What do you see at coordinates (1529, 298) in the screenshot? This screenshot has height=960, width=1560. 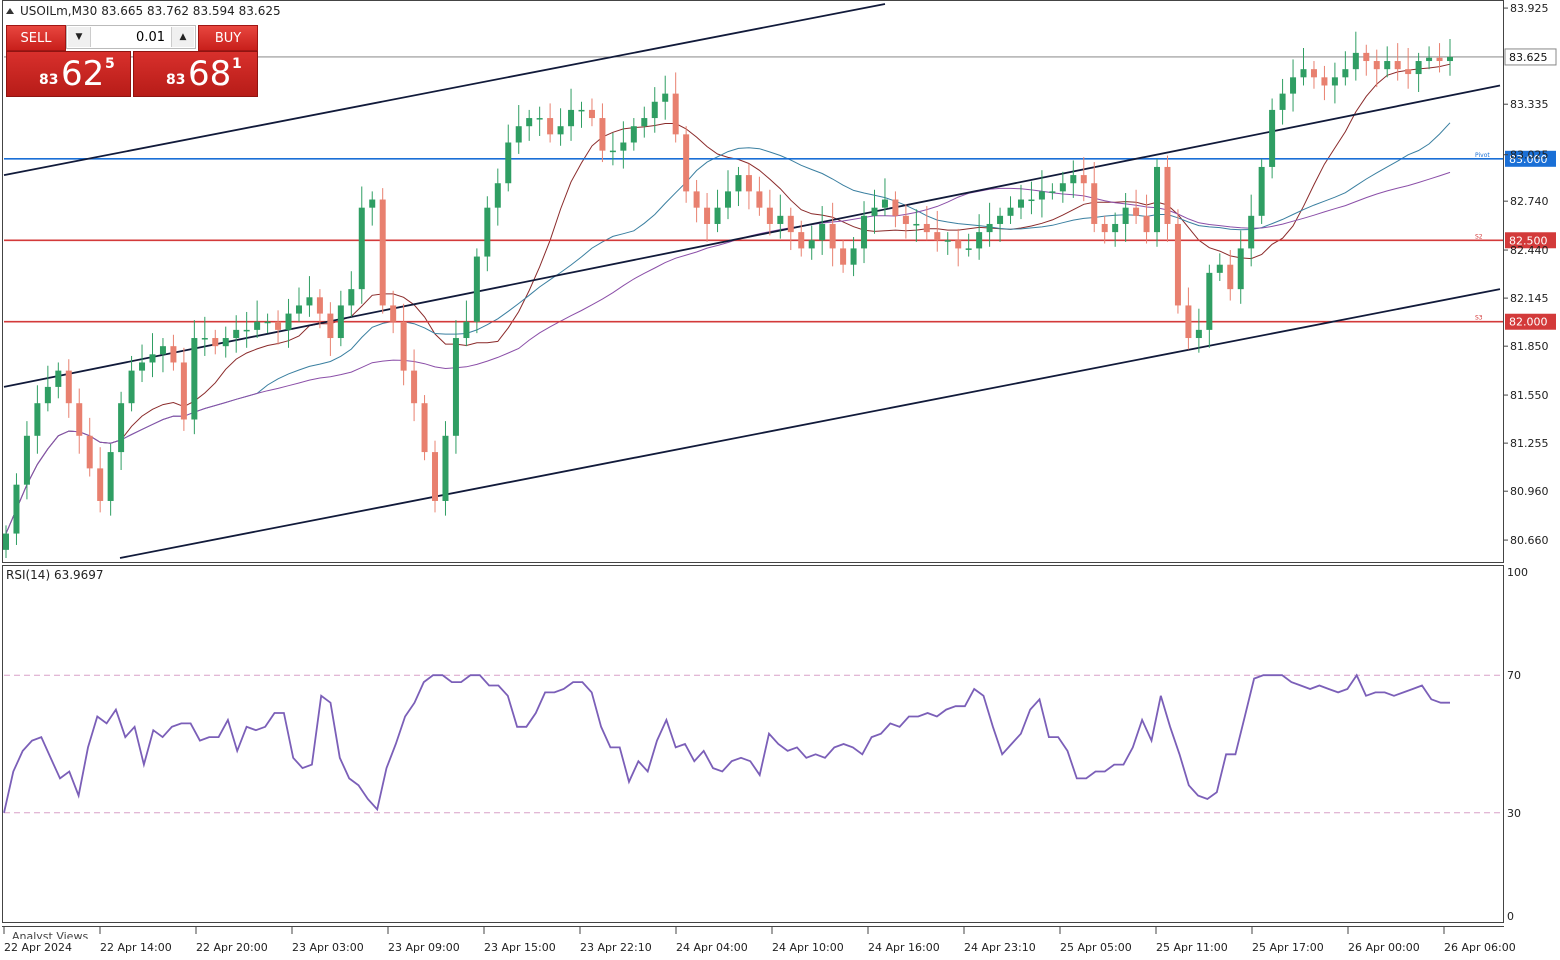 I see `price-tick-label: 82.145` at bounding box center [1529, 298].